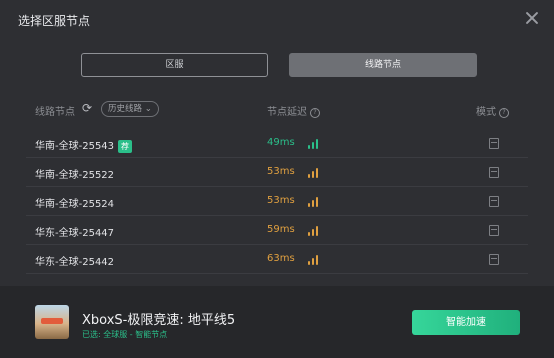 Image resolution: width=554 pixels, height=358 pixels. What do you see at coordinates (54, 21) in the screenshot?
I see `dialog-title: 选择区服节点` at bounding box center [54, 21].